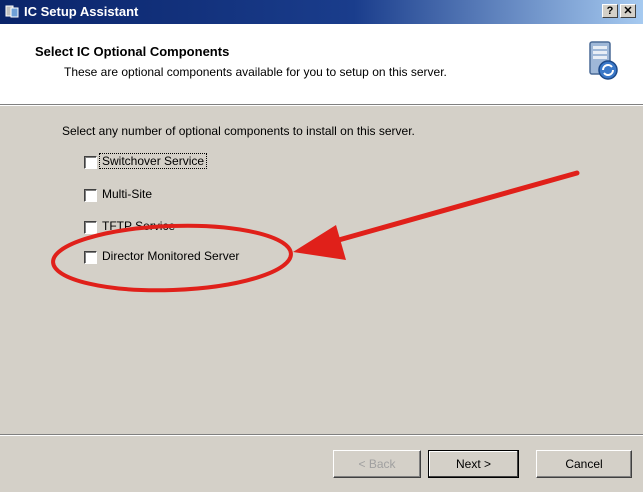 This screenshot has width=643, height=492. I want to click on window-title: IC Setup Assistant, so click(81, 11).